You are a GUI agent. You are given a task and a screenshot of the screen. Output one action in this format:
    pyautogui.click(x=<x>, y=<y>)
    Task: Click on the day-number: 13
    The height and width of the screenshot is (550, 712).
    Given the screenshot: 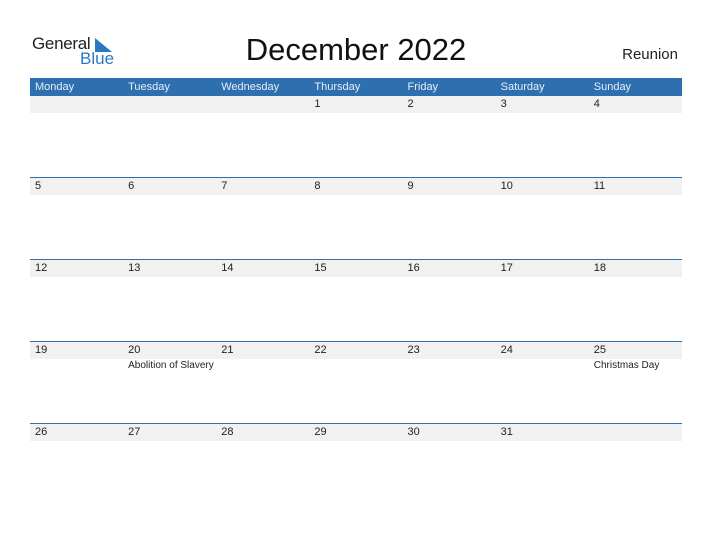 What is the action you would take?
    pyautogui.click(x=134, y=268)
    